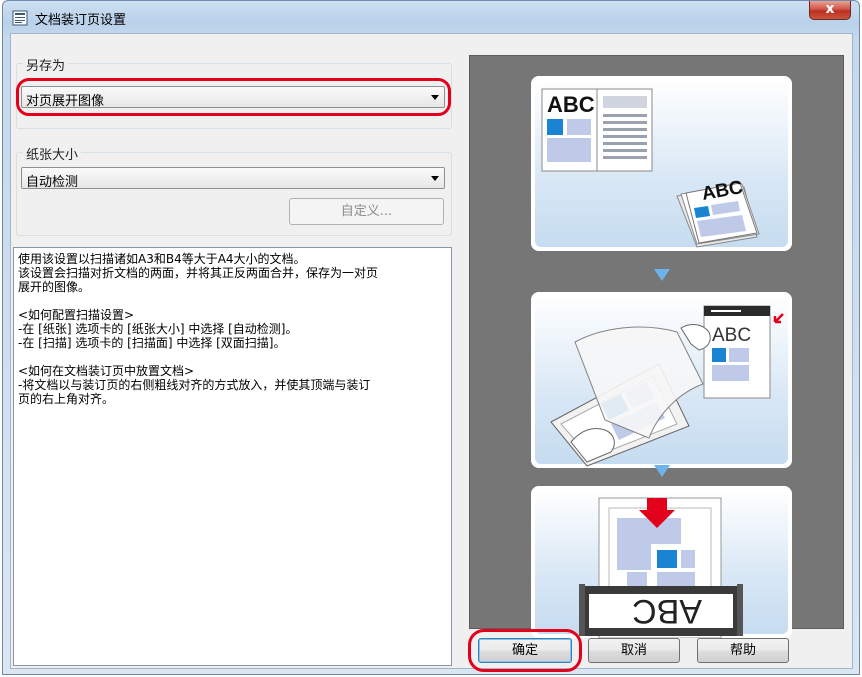 The image size is (862, 677). Describe the element at coordinates (20, 18) in the screenshot. I see `document-icon` at that location.